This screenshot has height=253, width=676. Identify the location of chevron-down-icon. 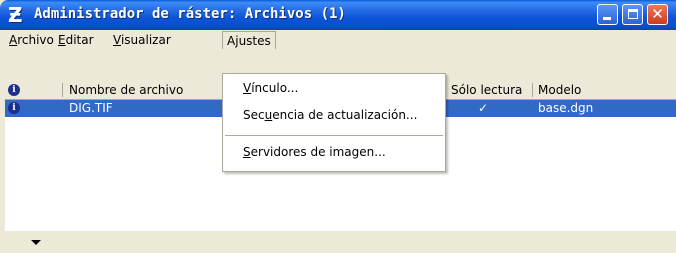
(36, 242).